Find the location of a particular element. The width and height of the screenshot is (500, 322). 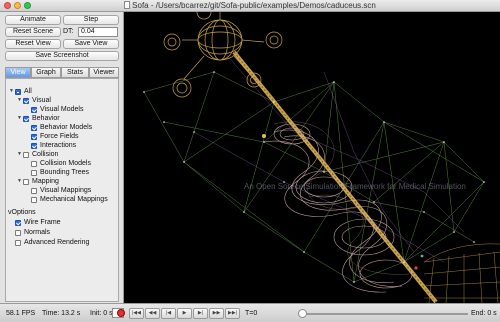

tree-item-mechanical-mappings: Mechanical Mappings is located at coordinates (62, 199).